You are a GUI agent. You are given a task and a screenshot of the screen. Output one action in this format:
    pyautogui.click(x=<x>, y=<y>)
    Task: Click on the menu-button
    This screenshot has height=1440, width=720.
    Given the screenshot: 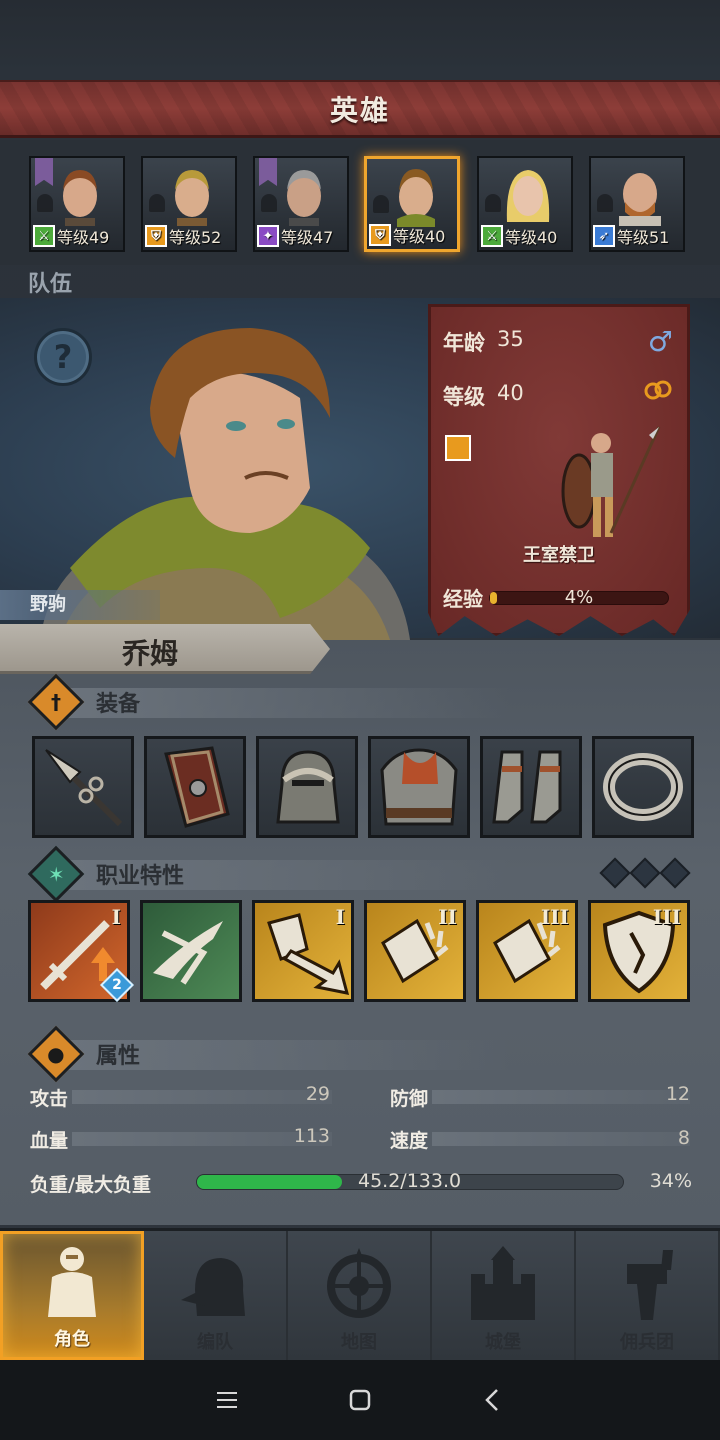 What is the action you would take?
    pyautogui.click(x=227, y=1400)
    